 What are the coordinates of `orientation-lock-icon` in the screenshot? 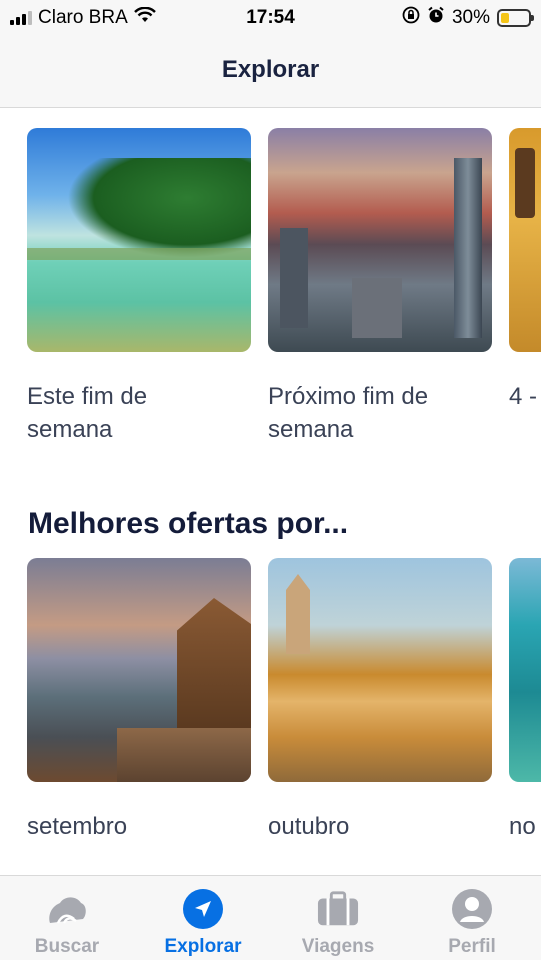 It's located at (411, 18).